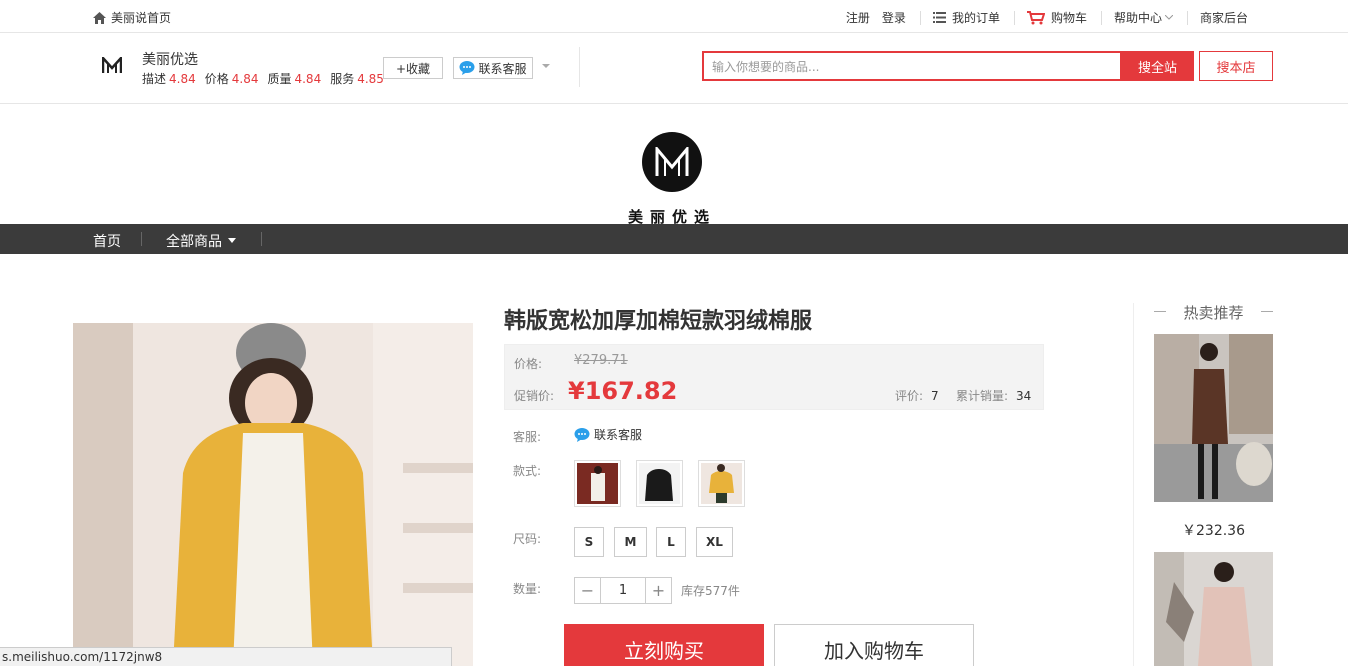  Describe the element at coordinates (589, 542) in the screenshot. I see `size-option-s: S` at that location.